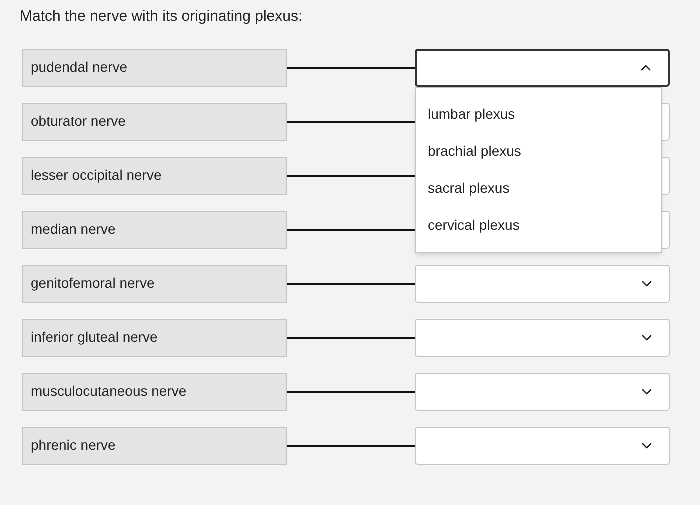 The height and width of the screenshot is (505, 700). What do you see at coordinates (542, 67) in the screenshot?
I see `answer-dropdown` at bounding box center [542, 67].